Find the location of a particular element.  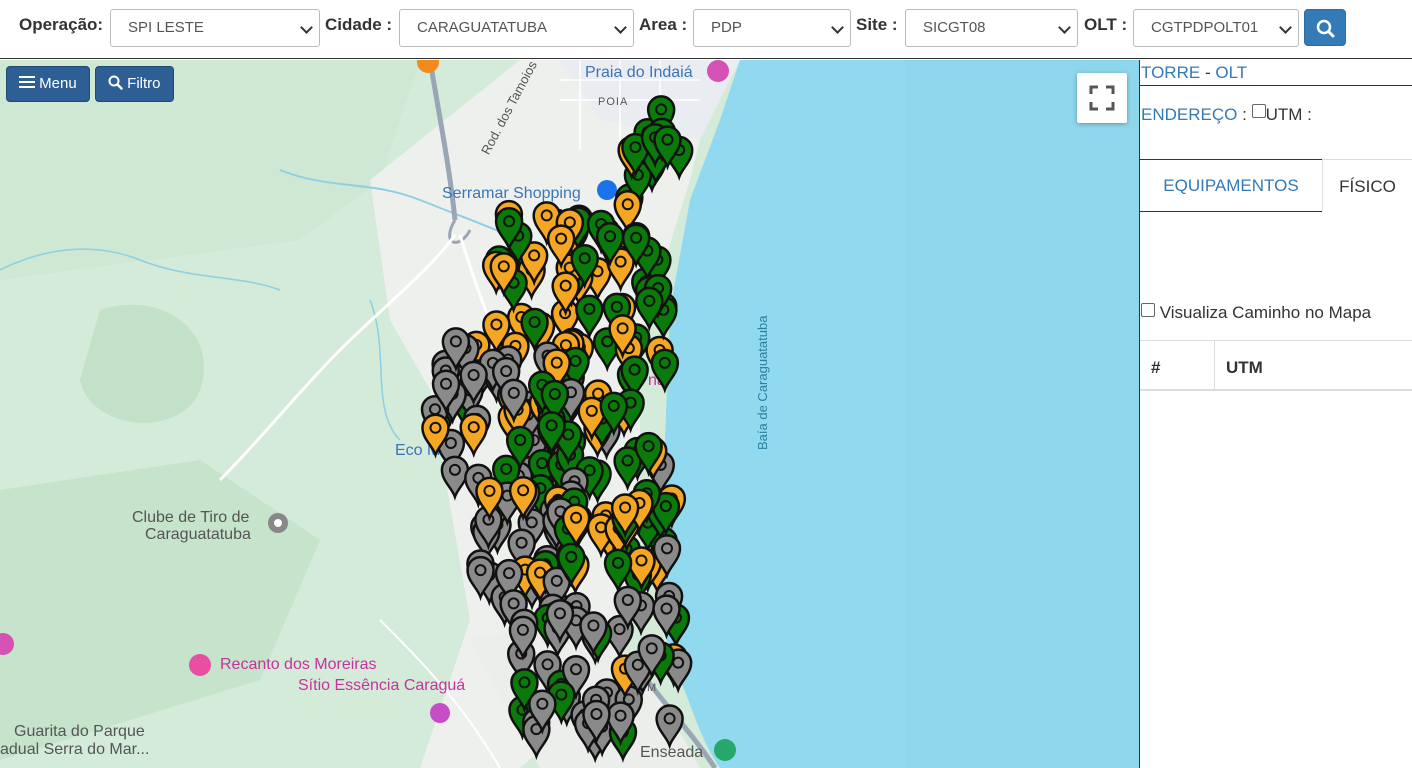

endereco-line: ENDEREÇO : UTM : is located at coordinates (1226, 114).